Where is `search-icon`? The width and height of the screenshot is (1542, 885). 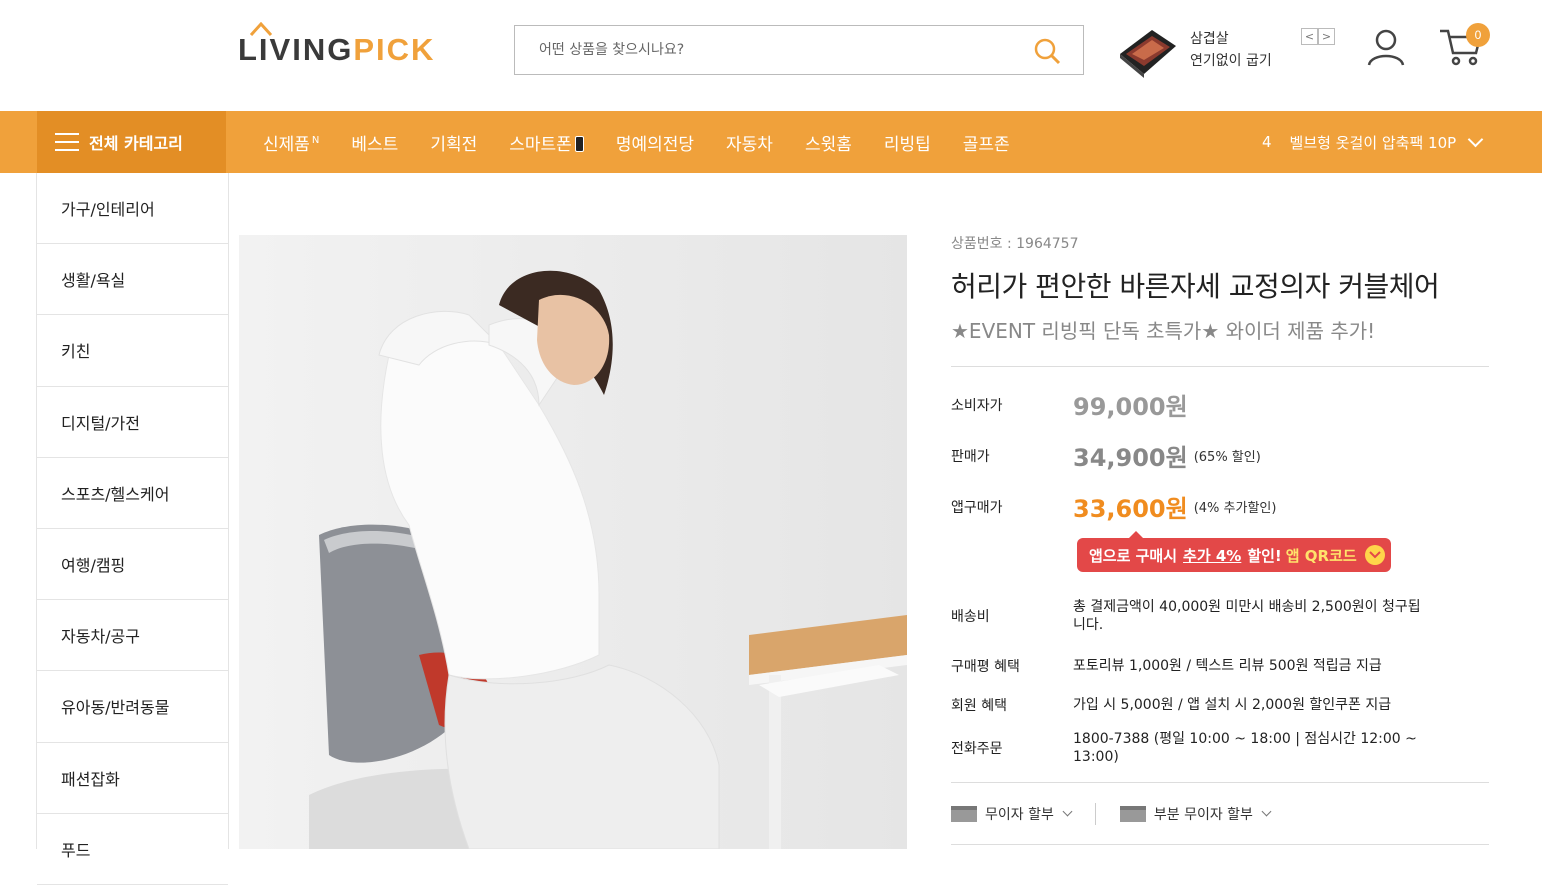 search-icon is located at coordinates (1048, 51).